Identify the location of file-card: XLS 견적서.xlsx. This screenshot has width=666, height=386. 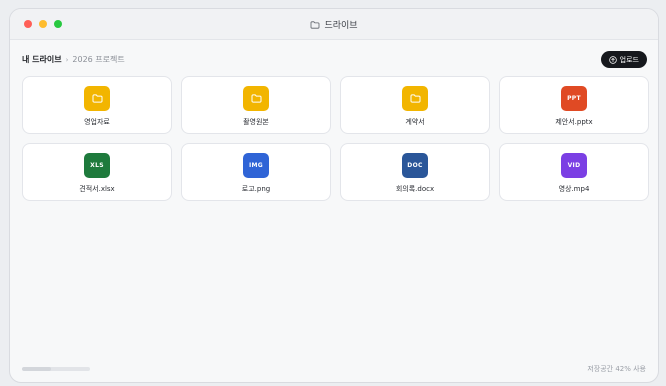
(97, 172).